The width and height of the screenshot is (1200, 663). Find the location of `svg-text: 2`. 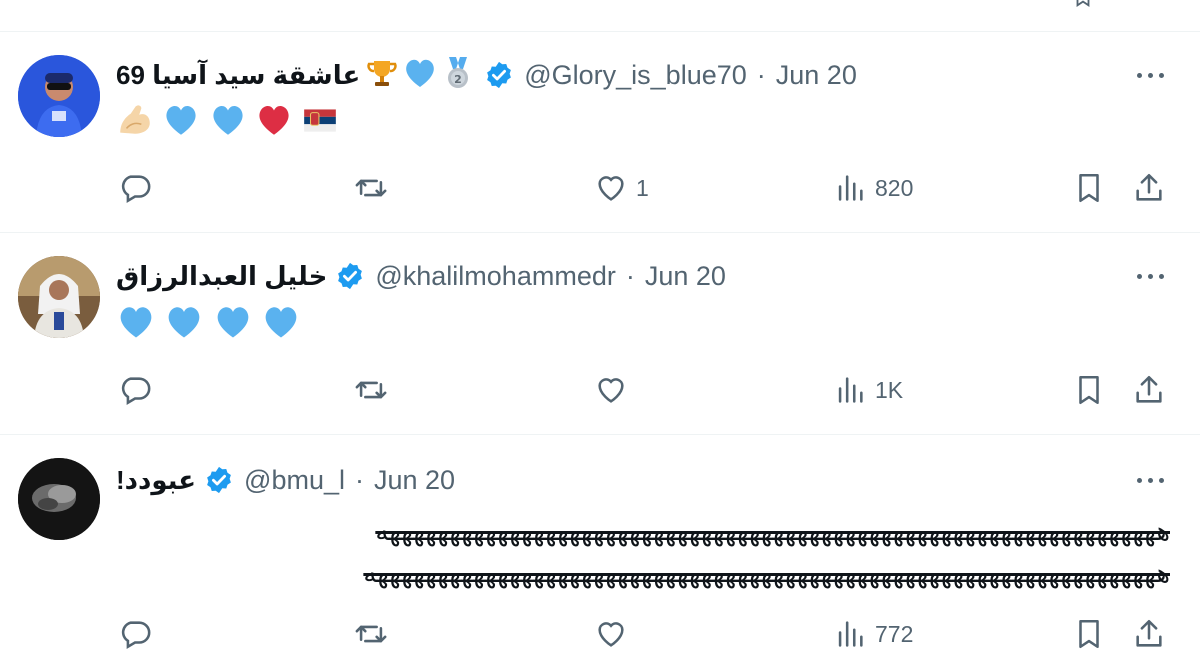

svg-text: 2 is located at coordinates (458, 79).